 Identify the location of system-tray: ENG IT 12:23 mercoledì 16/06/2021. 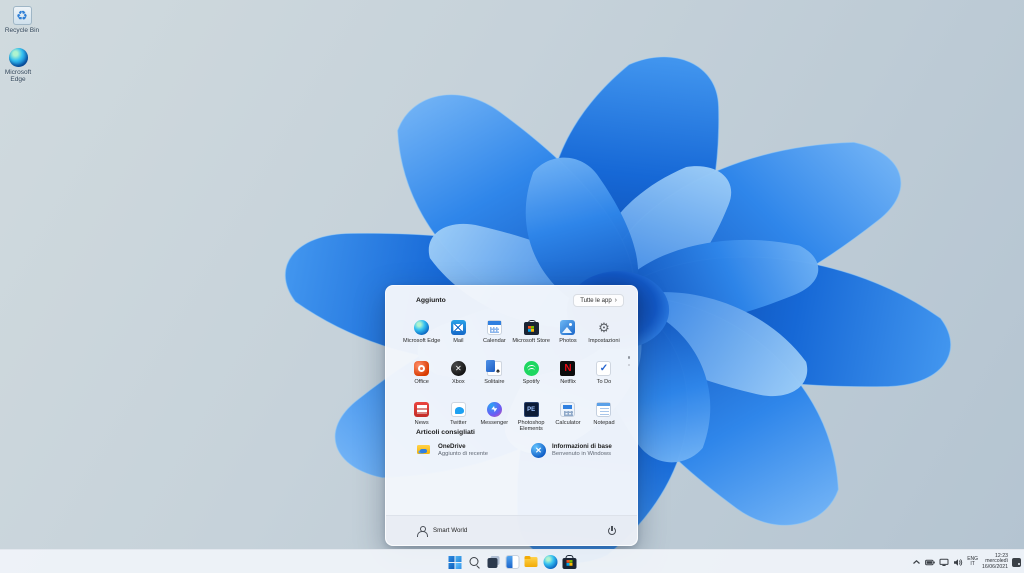
(966, 561).